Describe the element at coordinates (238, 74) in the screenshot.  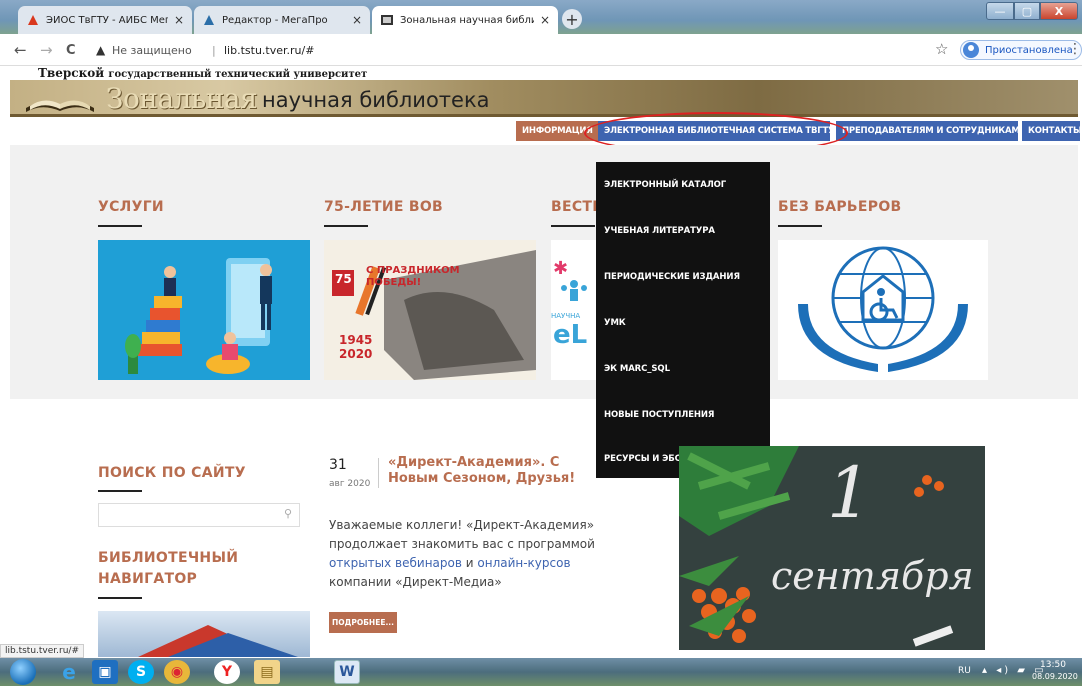
I see `university-rest: государственный технический университет` at that location.